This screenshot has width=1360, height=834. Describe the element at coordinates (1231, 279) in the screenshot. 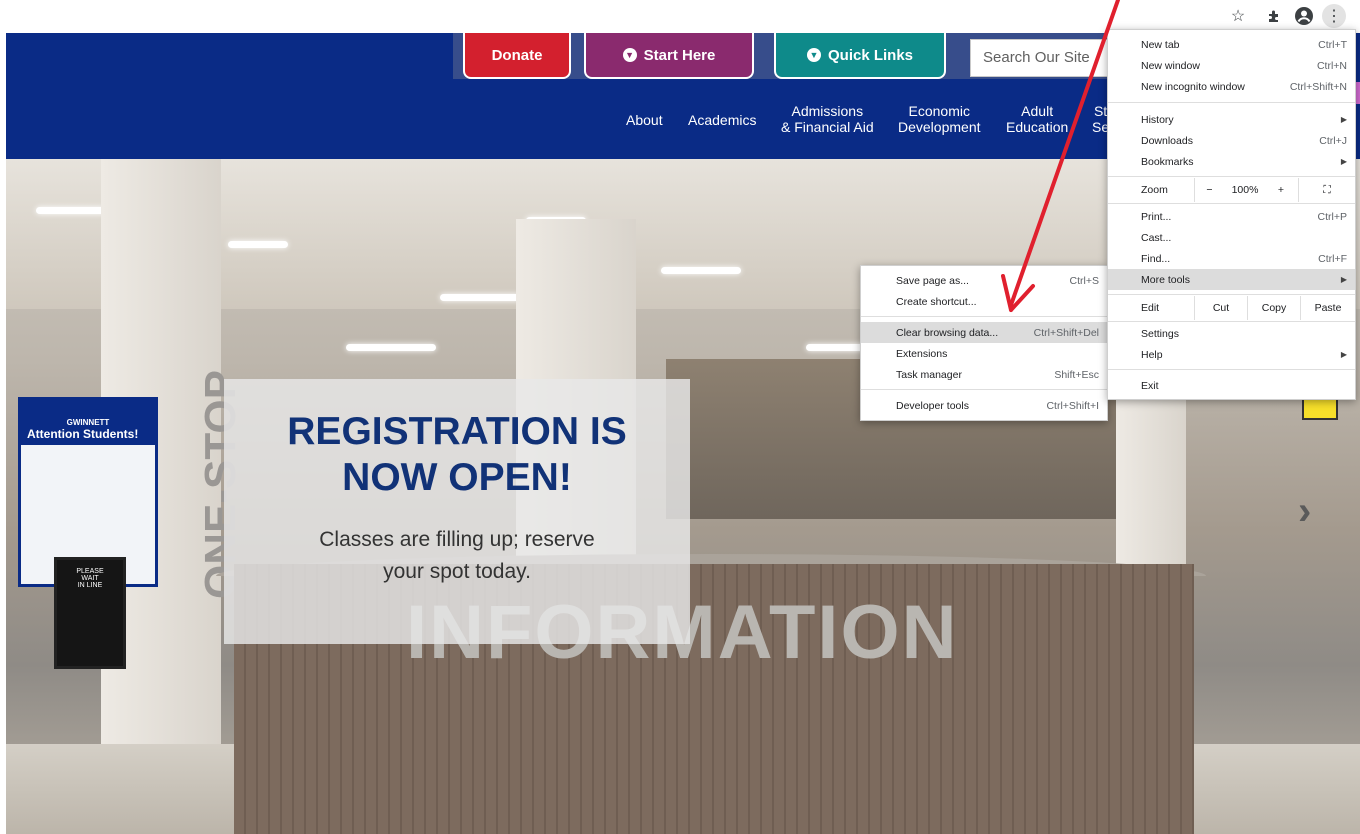

I see `menu-item-more-tools: More tools ▶` at that location.